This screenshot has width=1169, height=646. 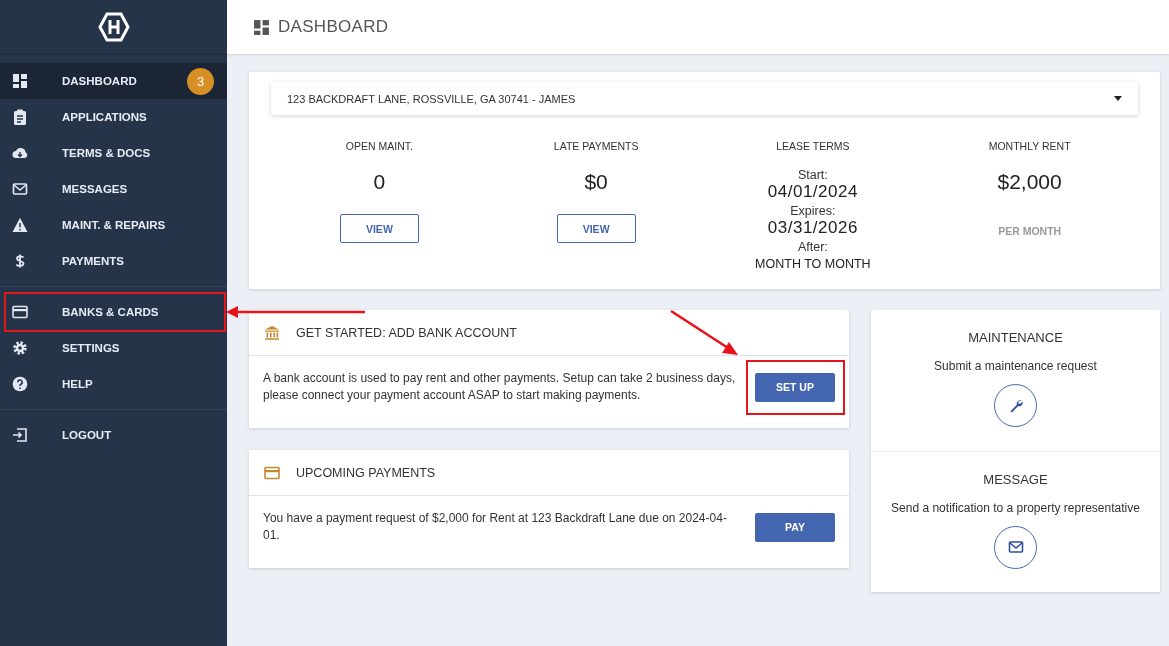 What do you see at coordinates (333, 27) in the screenshot?
I see `page-title: DASHBOARD` at bounding box center [333, 27].